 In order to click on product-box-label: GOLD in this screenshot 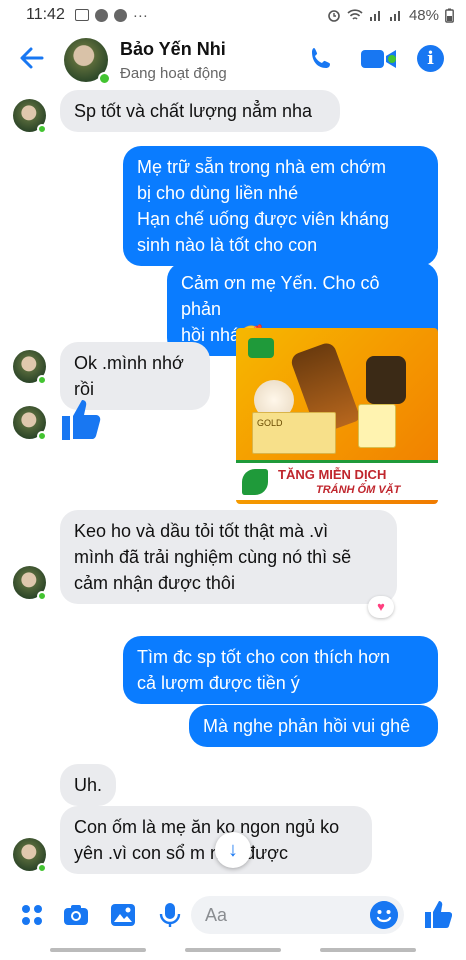, I will do `click(270, 423)`.